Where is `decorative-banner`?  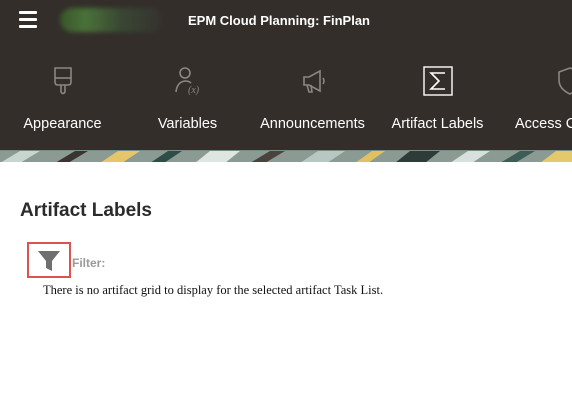
decorative-banner is located at coordinates (286, 156).